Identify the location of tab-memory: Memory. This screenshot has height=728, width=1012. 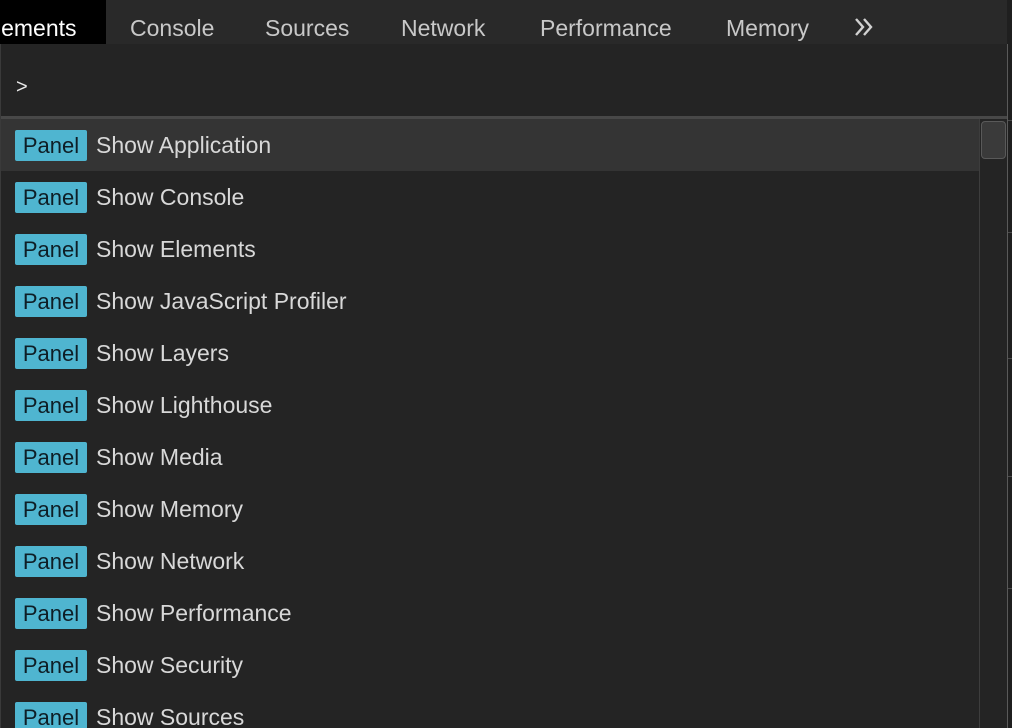
(767, 22).